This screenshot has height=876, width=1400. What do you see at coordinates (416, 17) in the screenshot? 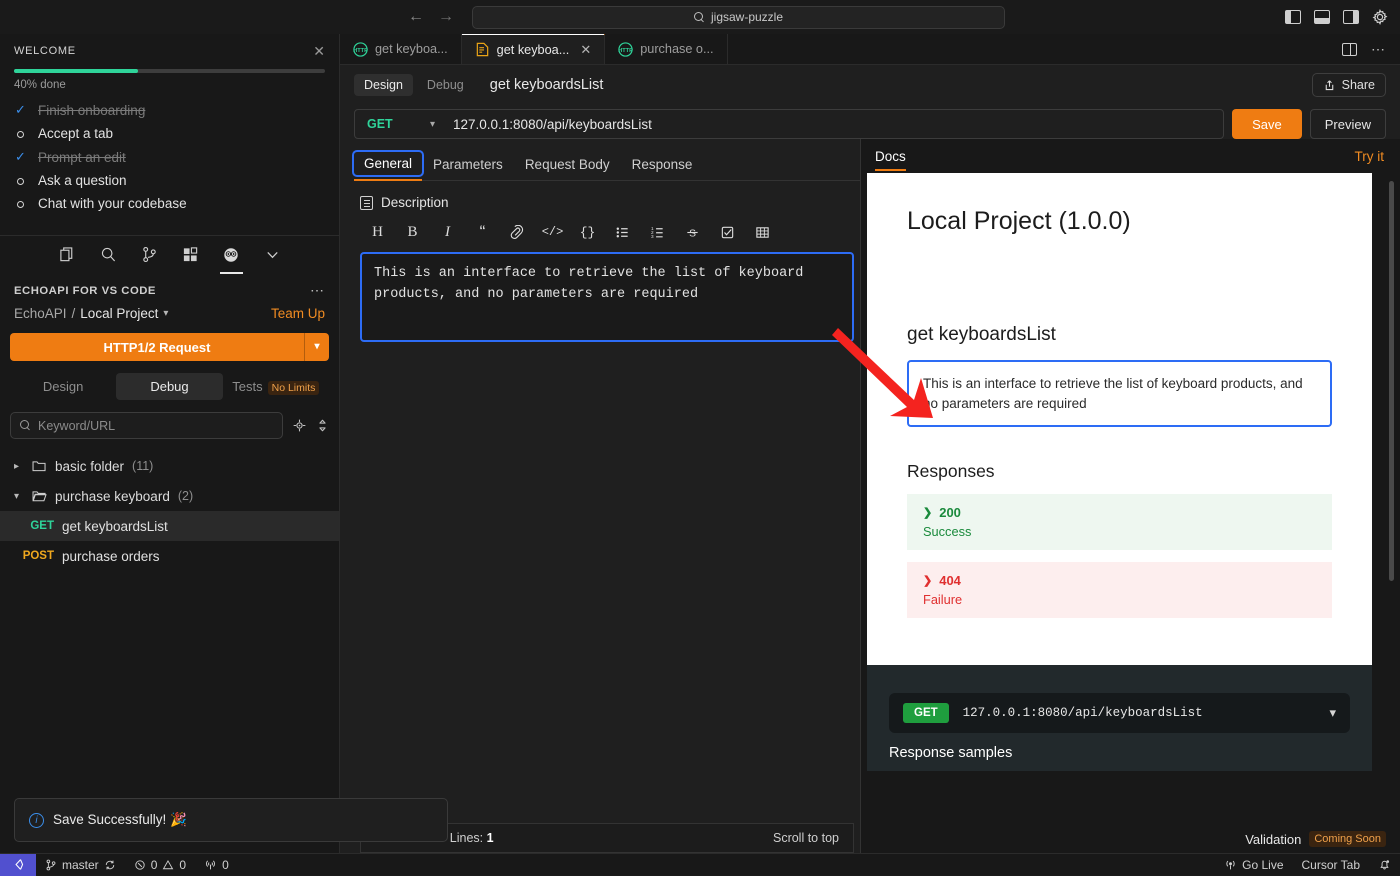
I see `arrow-left-icon: ←` at bounding box center [416, 17].